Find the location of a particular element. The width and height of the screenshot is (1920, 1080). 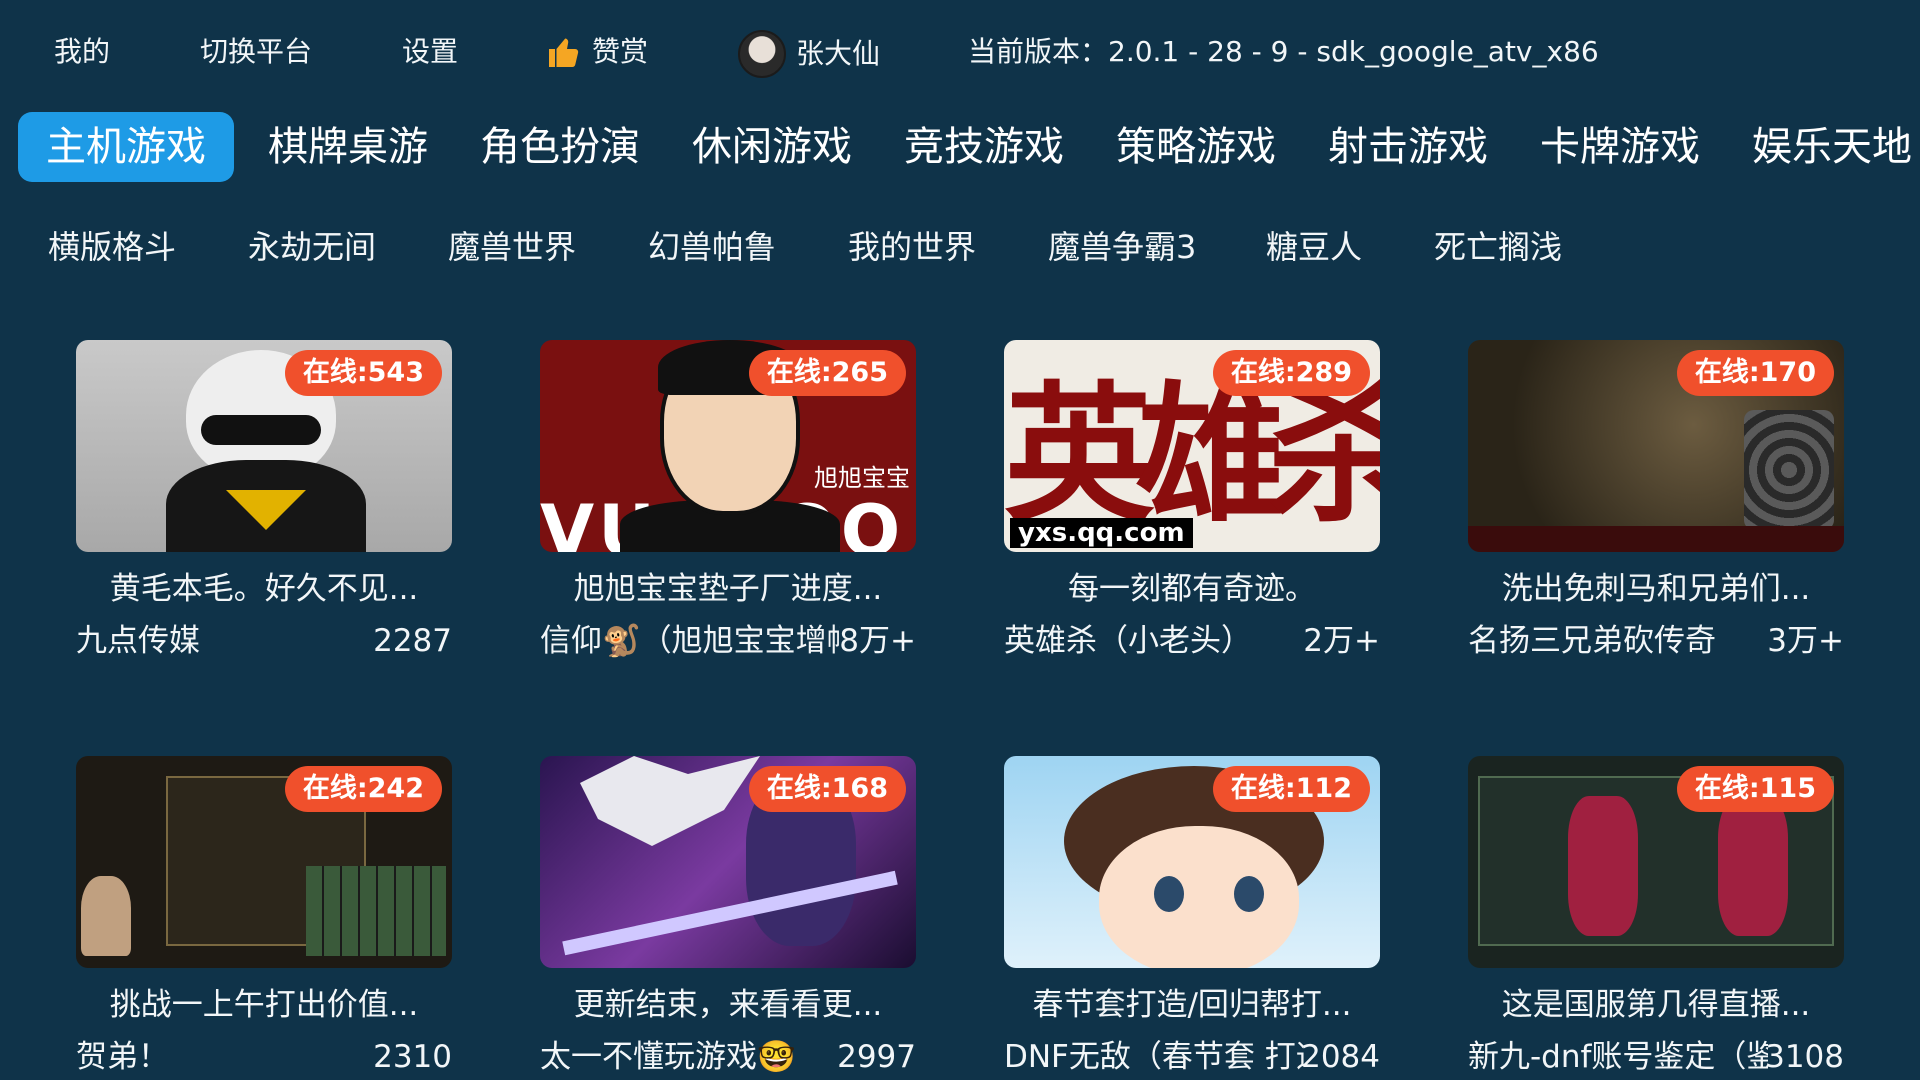

online-badge: 在线:242 is located at coordinates (363, 789).